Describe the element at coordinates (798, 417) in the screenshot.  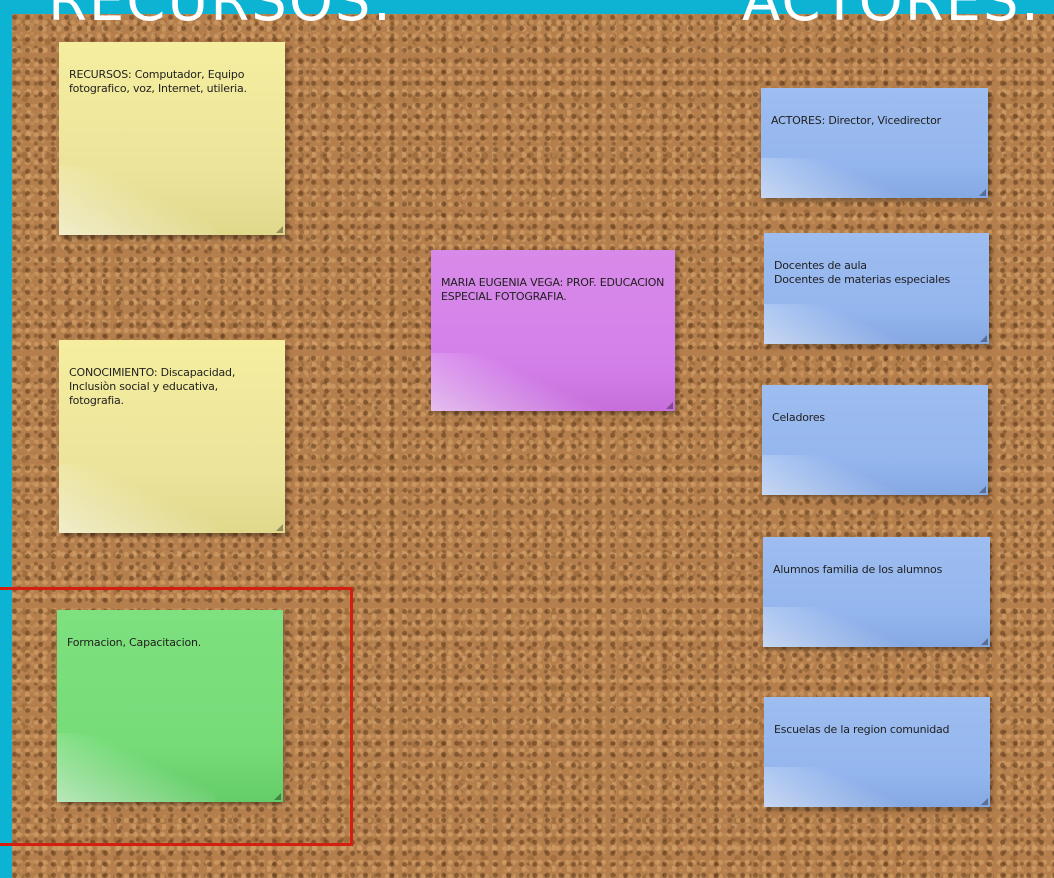
I see `note-text: Celadores` at that location.